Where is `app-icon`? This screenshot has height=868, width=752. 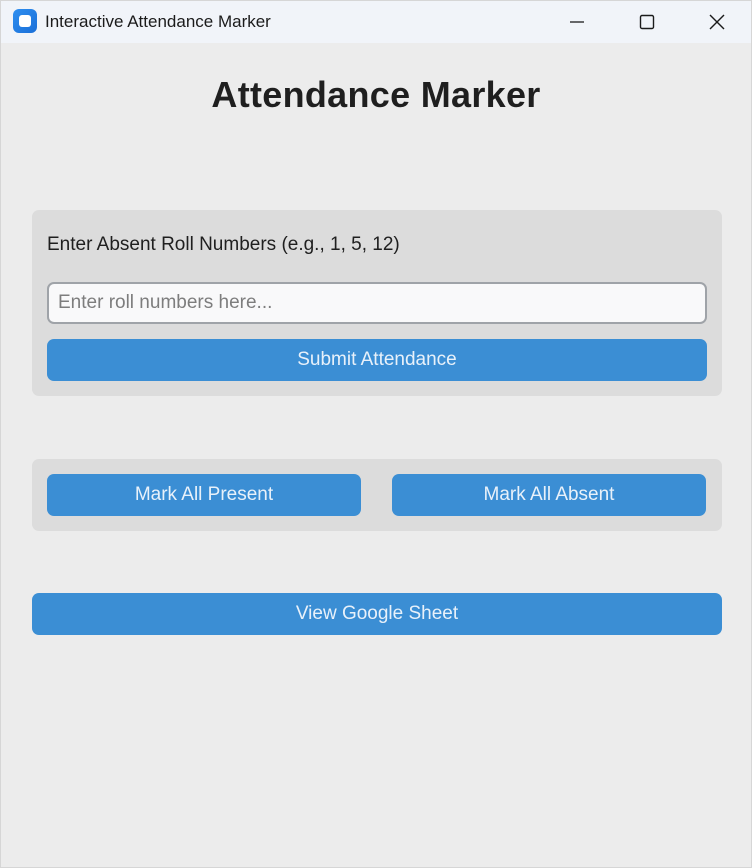
app-icon is located at coordinates (25, 21).